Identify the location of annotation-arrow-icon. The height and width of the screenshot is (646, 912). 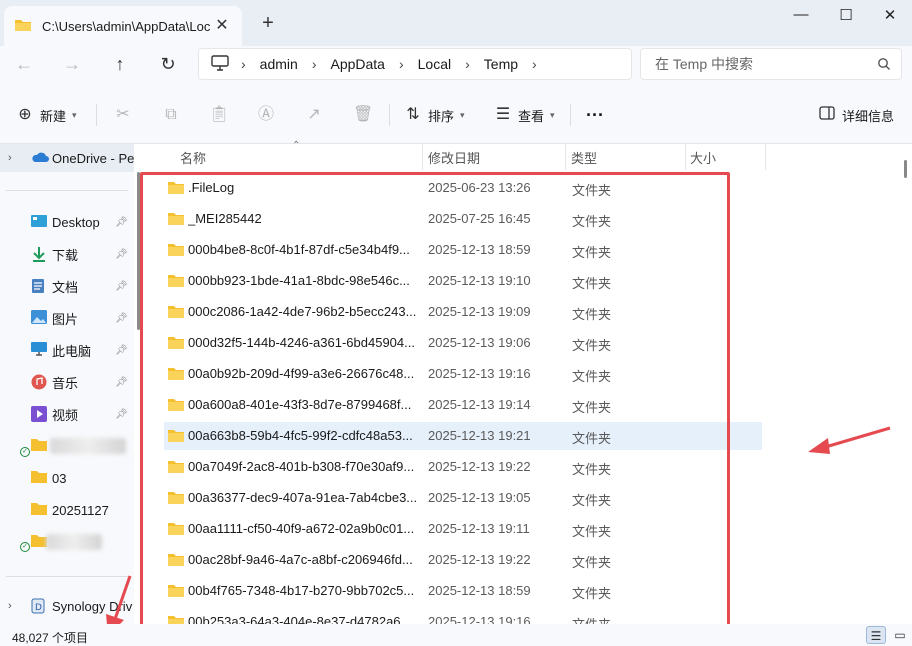
(849, 440).